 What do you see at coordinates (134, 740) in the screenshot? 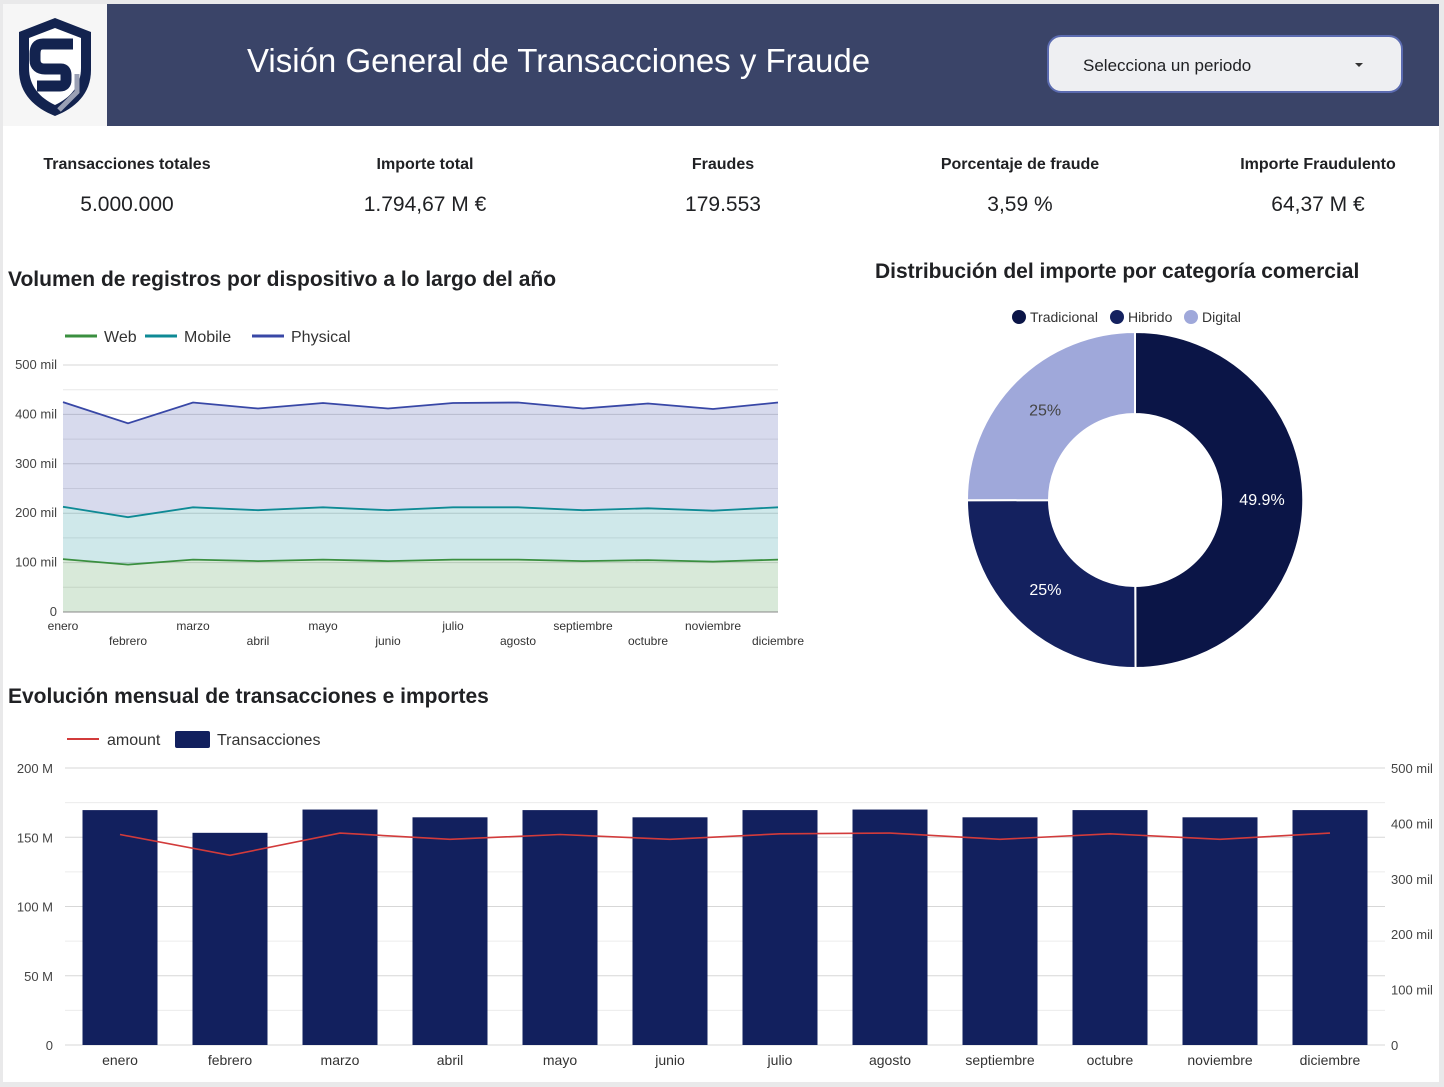
I see `legend-label: amount` at bounding box center [134, 740].